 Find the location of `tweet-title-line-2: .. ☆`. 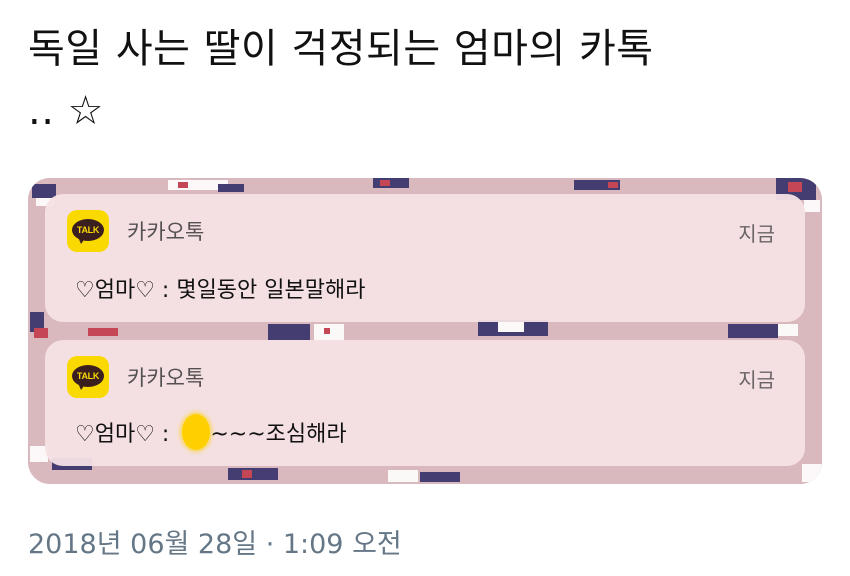

tweet-title-line-2: .. ☆ is located at coordinates (66, 111).